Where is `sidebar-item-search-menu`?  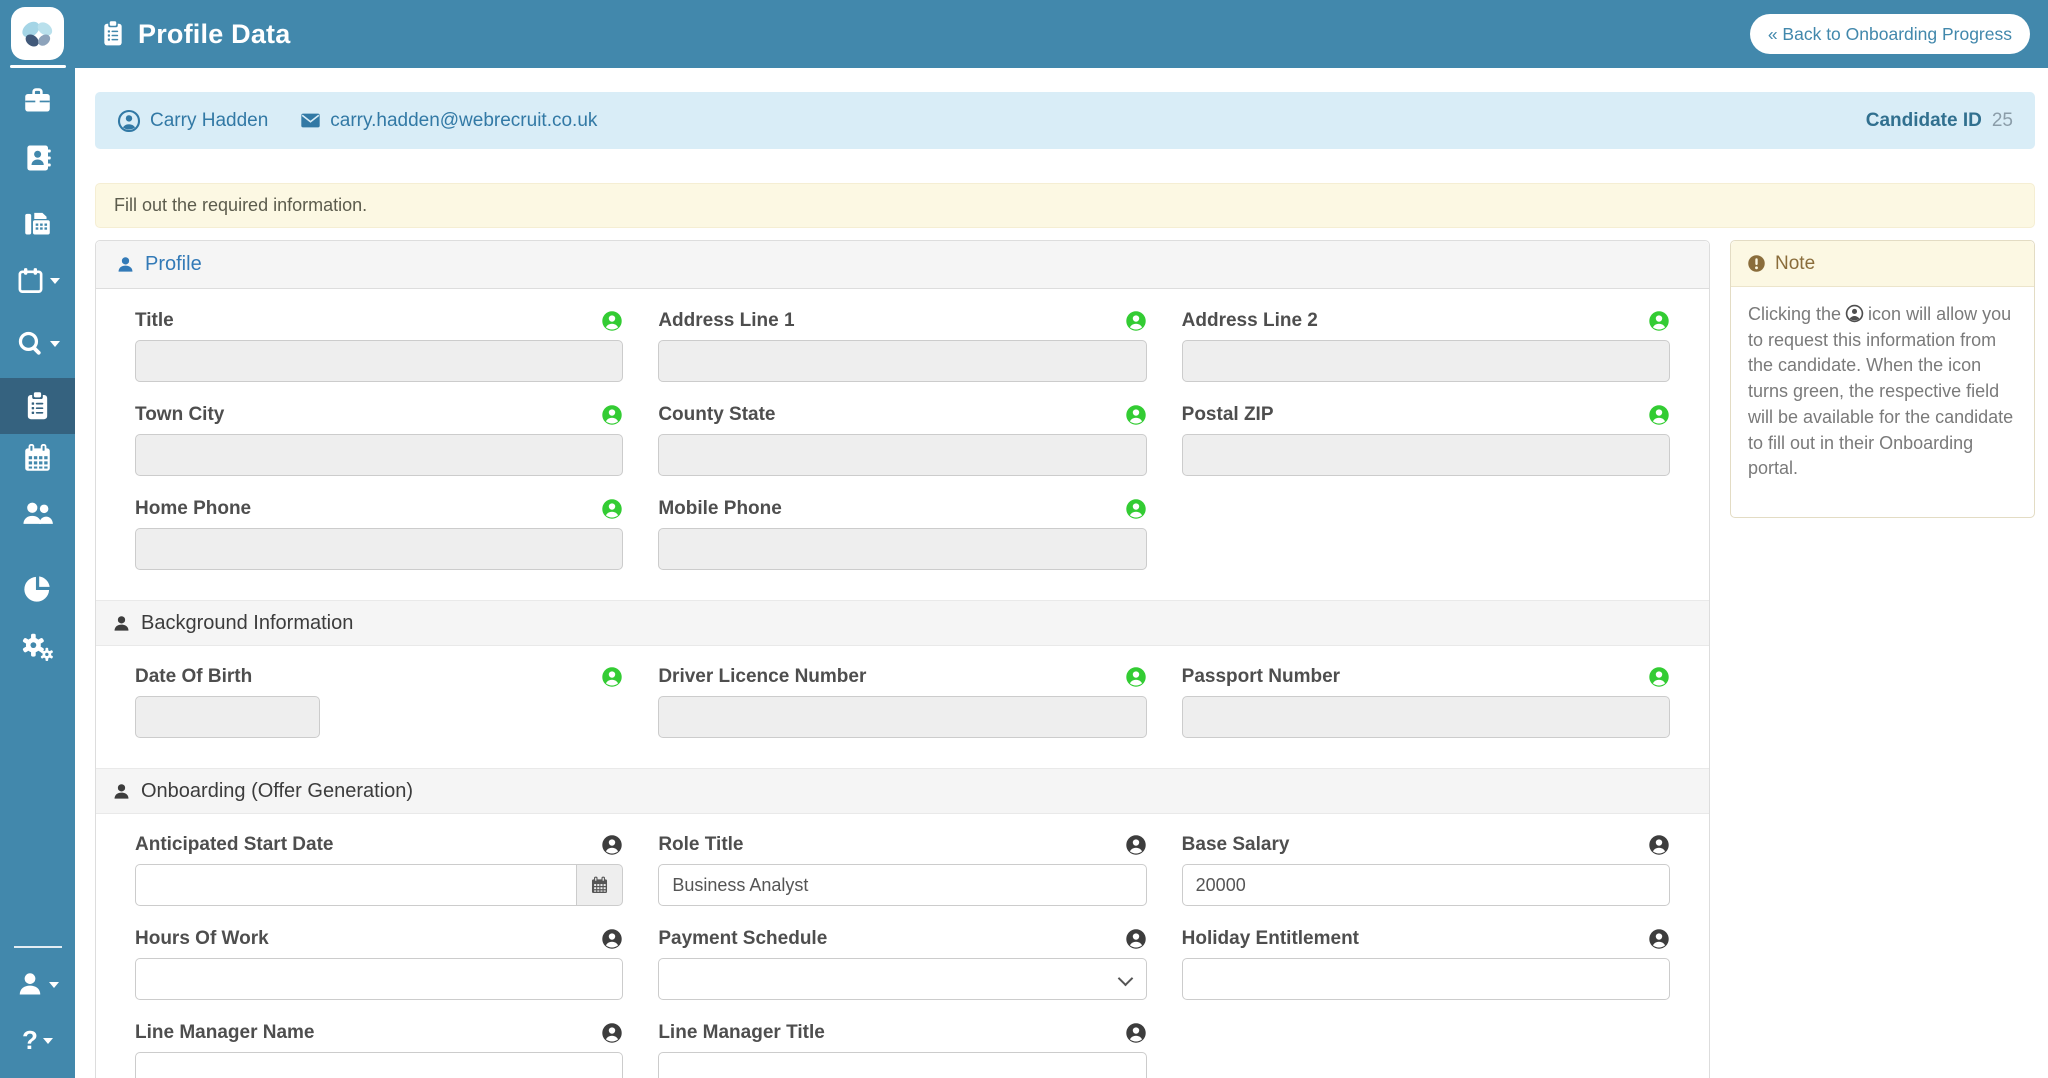
sidebar-item-search-menu is located at coordinates (37, 343).